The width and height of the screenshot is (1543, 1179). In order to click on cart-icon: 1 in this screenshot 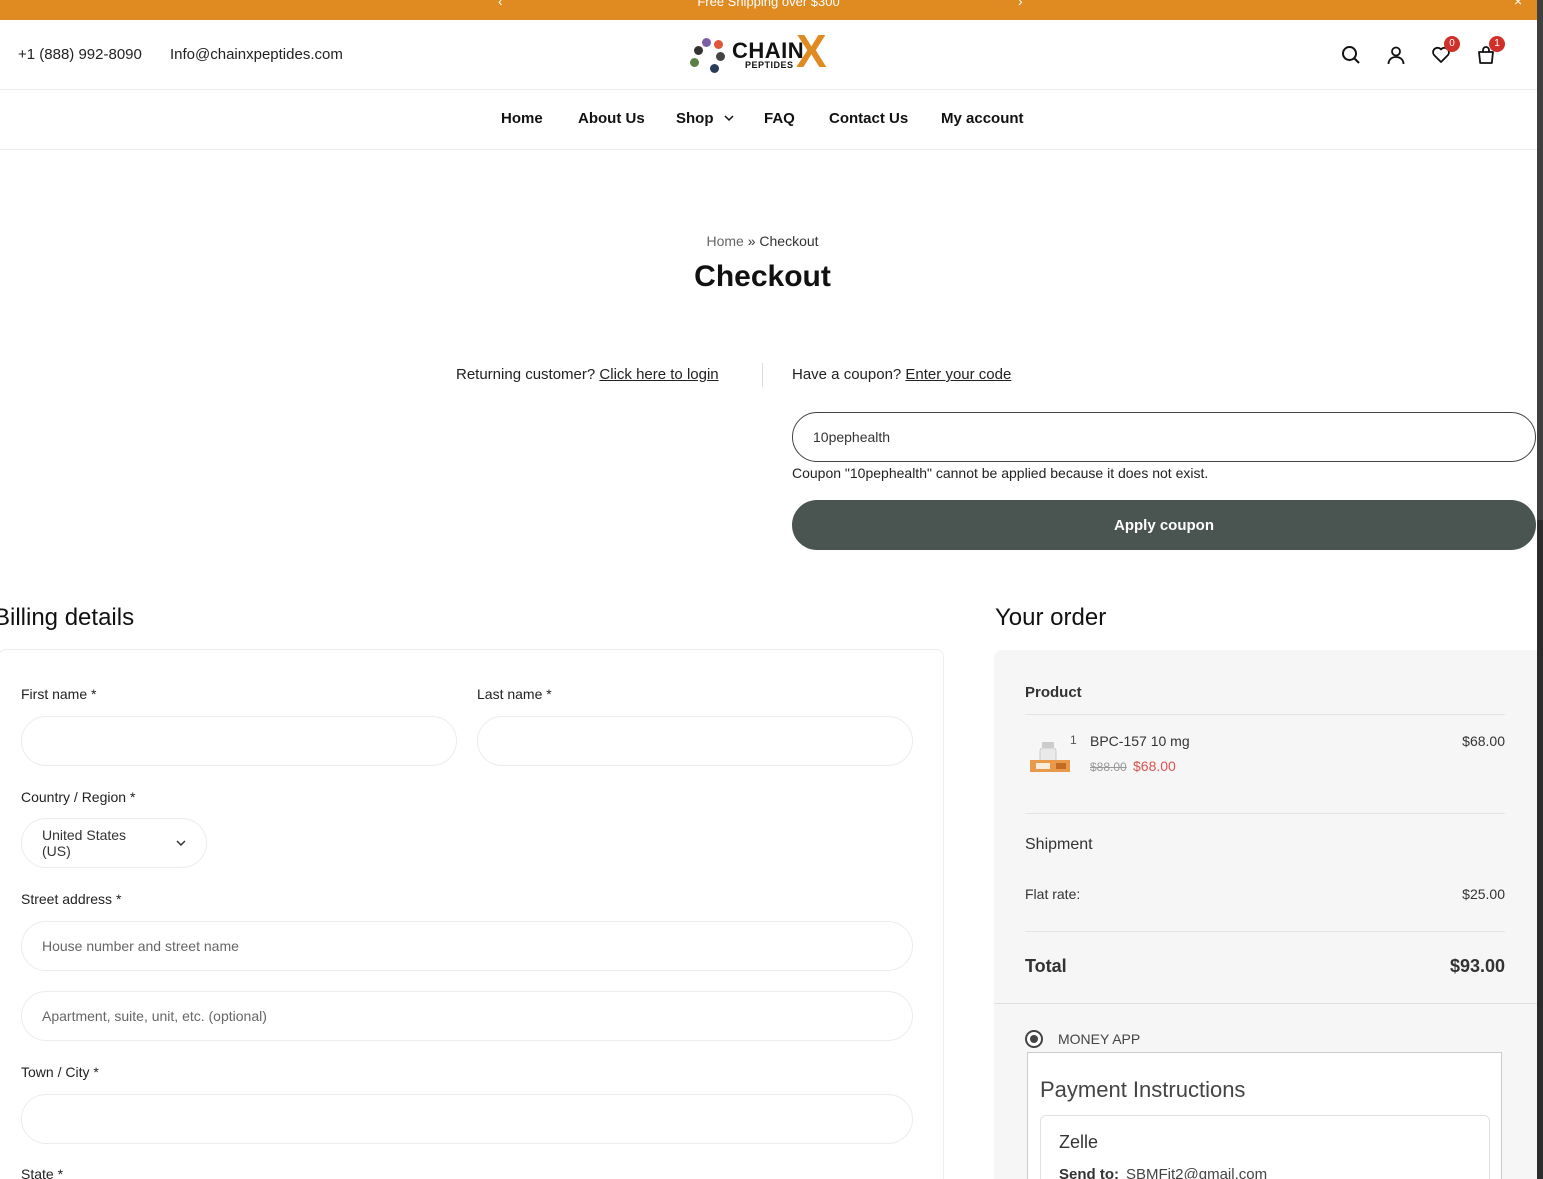, I will do `click(1489, 52)`.